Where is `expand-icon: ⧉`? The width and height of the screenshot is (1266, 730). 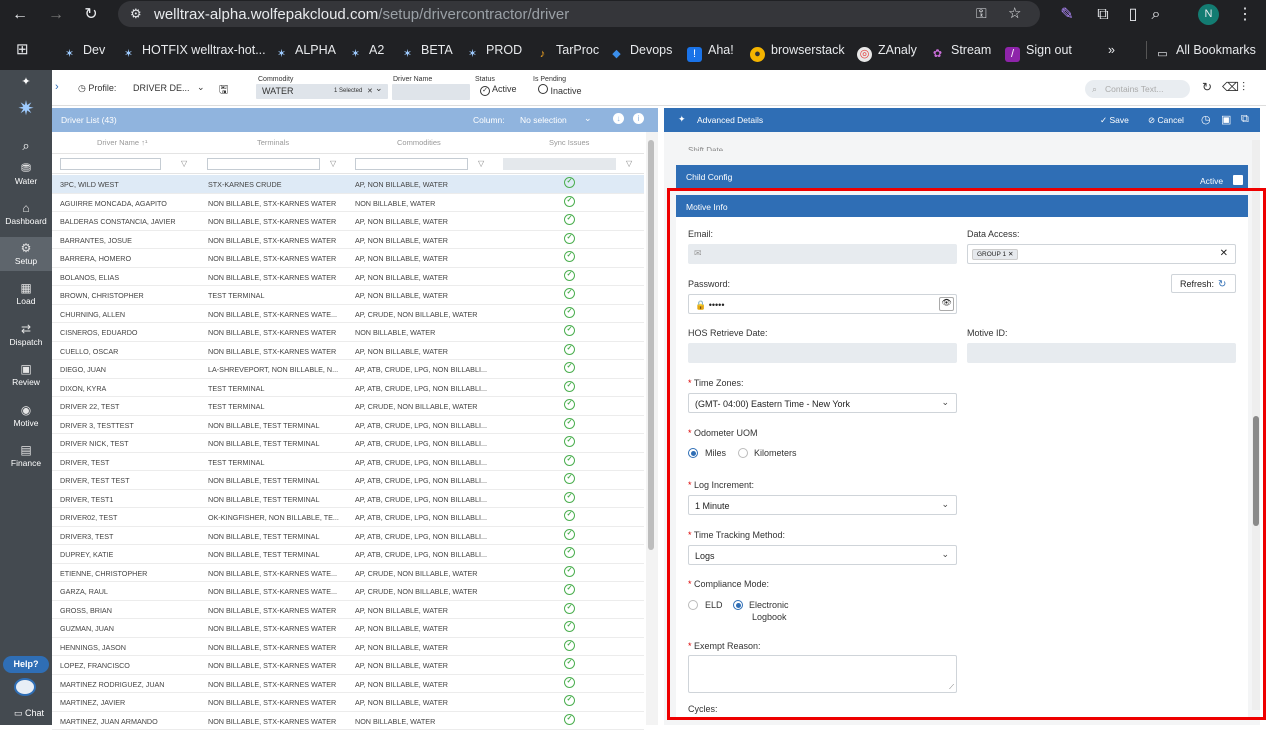 expand-icon: ⧉ is located at coordinates (1245, 119).